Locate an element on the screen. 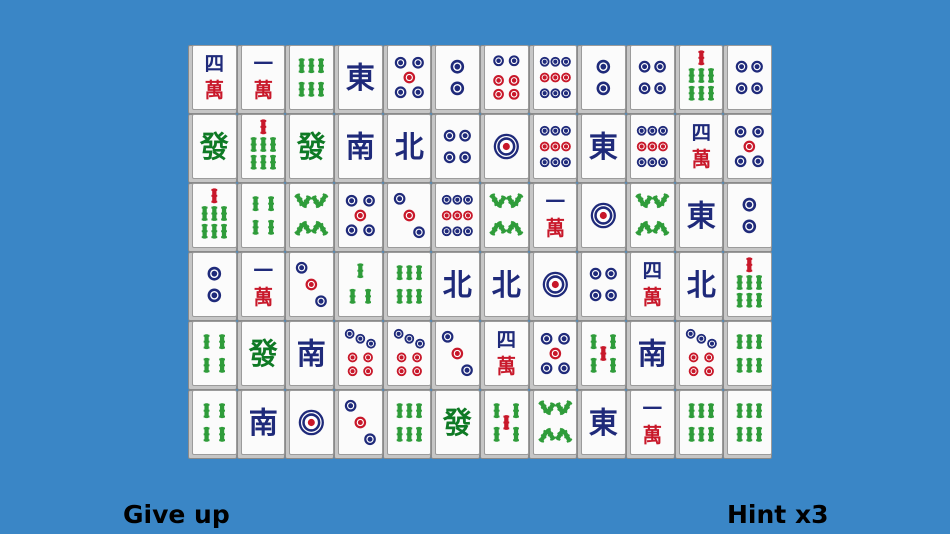 This screenshot has width=950, height=534. tile-face: 一萬 is located at coordinates (652, 422).